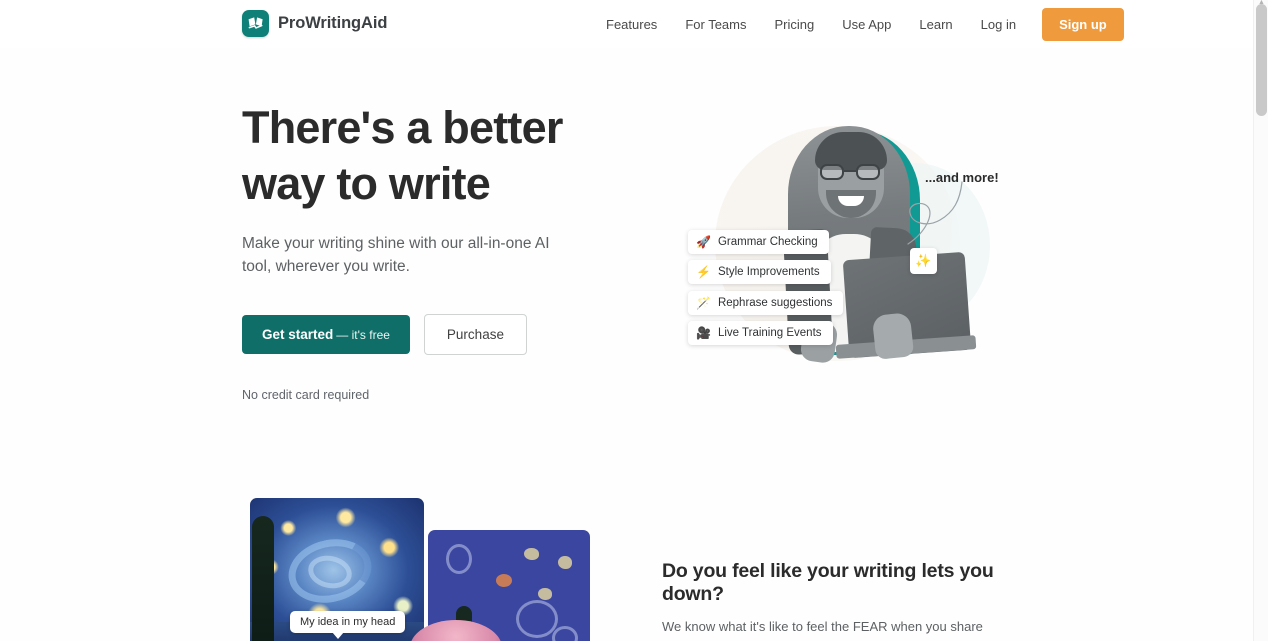  What do you see at coordinates (769, 333) in the screenshot?
I see `feature-pill-label: Live Training Events` at bounding box center [769, 333].